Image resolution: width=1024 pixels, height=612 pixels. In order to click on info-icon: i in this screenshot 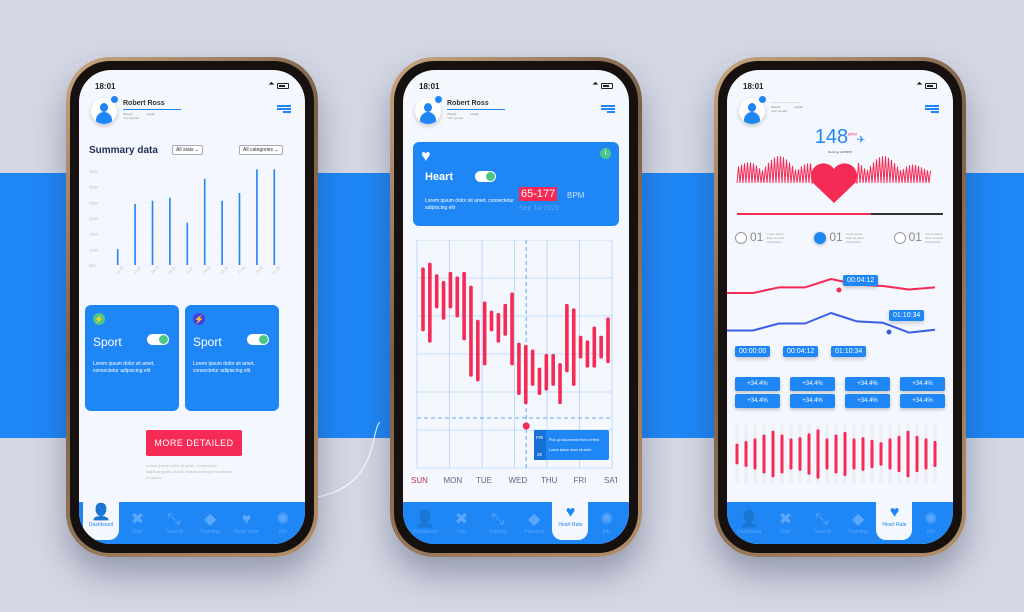, I will do `click(605, 153)`.